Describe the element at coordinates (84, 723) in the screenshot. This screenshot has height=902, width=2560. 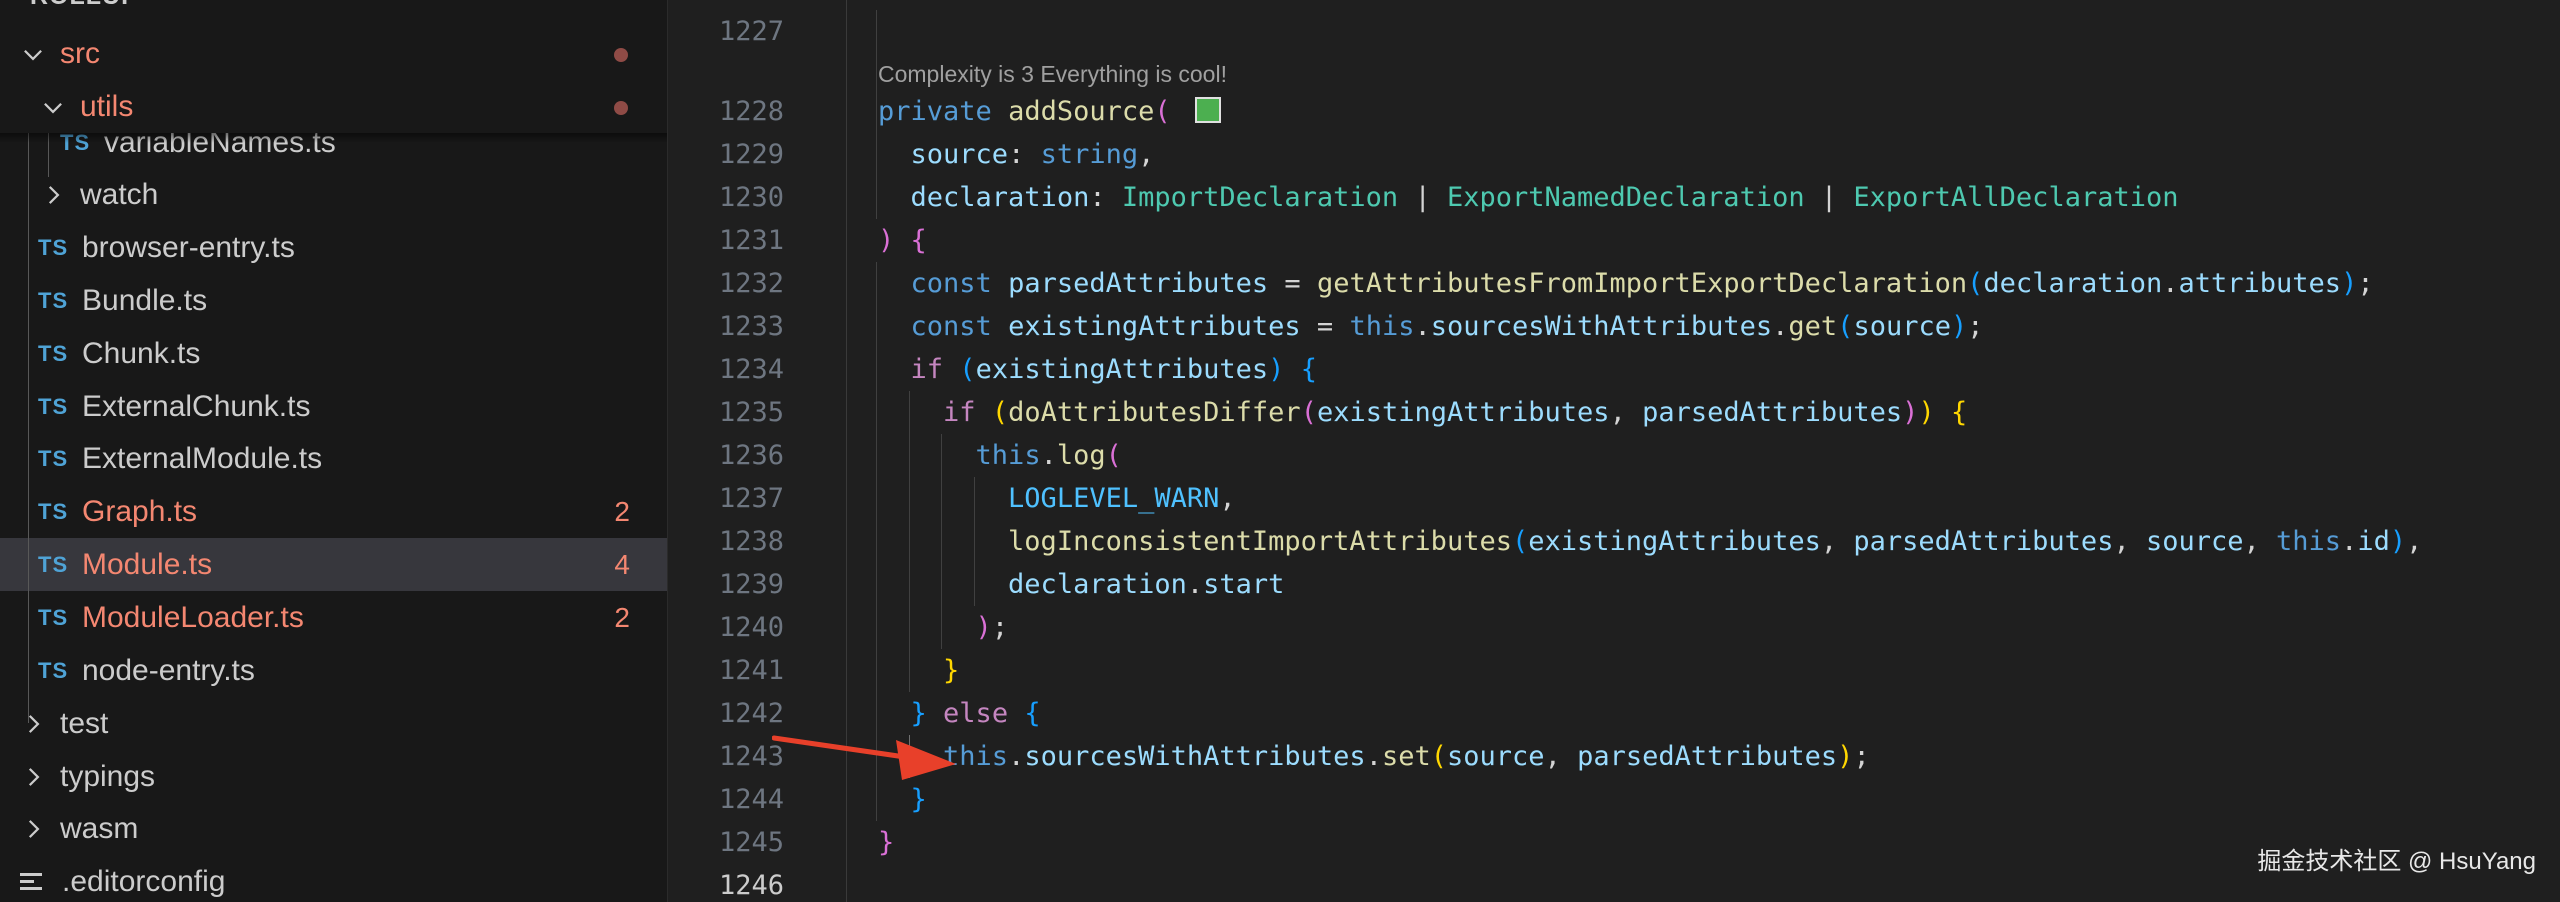
I see `tree-item-label: test` at that location.